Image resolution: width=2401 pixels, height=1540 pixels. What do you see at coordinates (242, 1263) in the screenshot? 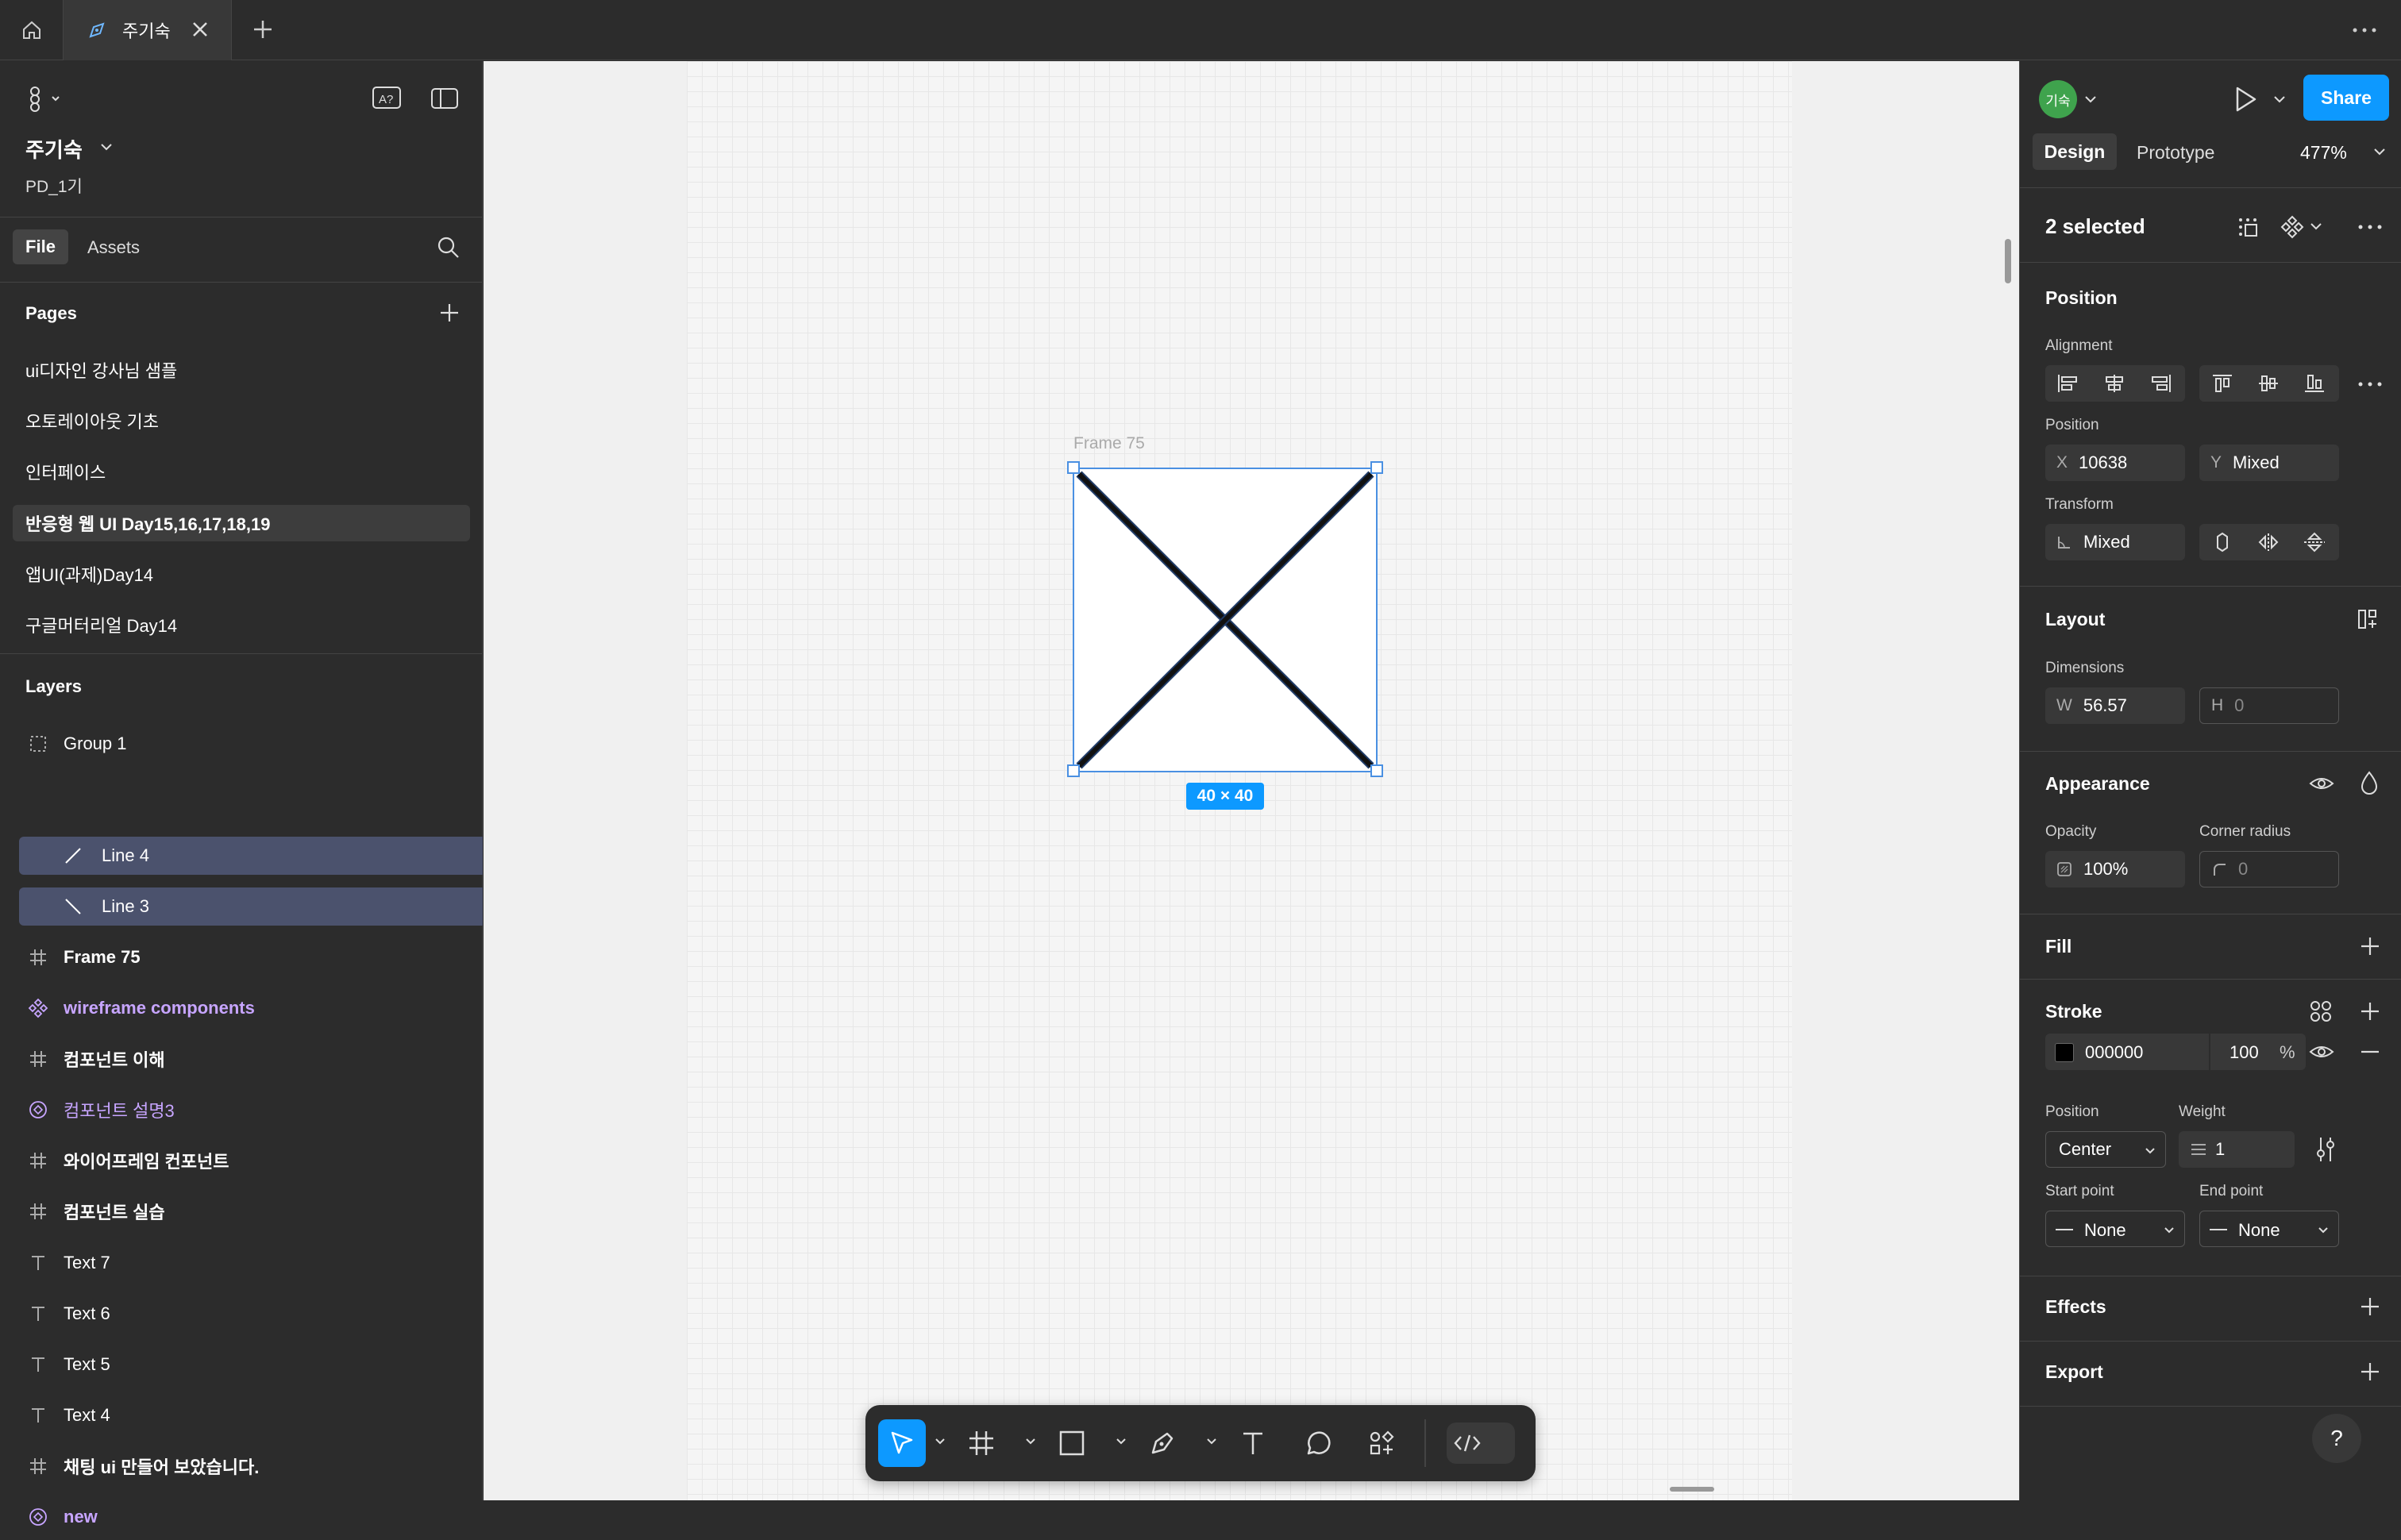
I see `layer-row: Text 7` at bounding box center [242, 1263].